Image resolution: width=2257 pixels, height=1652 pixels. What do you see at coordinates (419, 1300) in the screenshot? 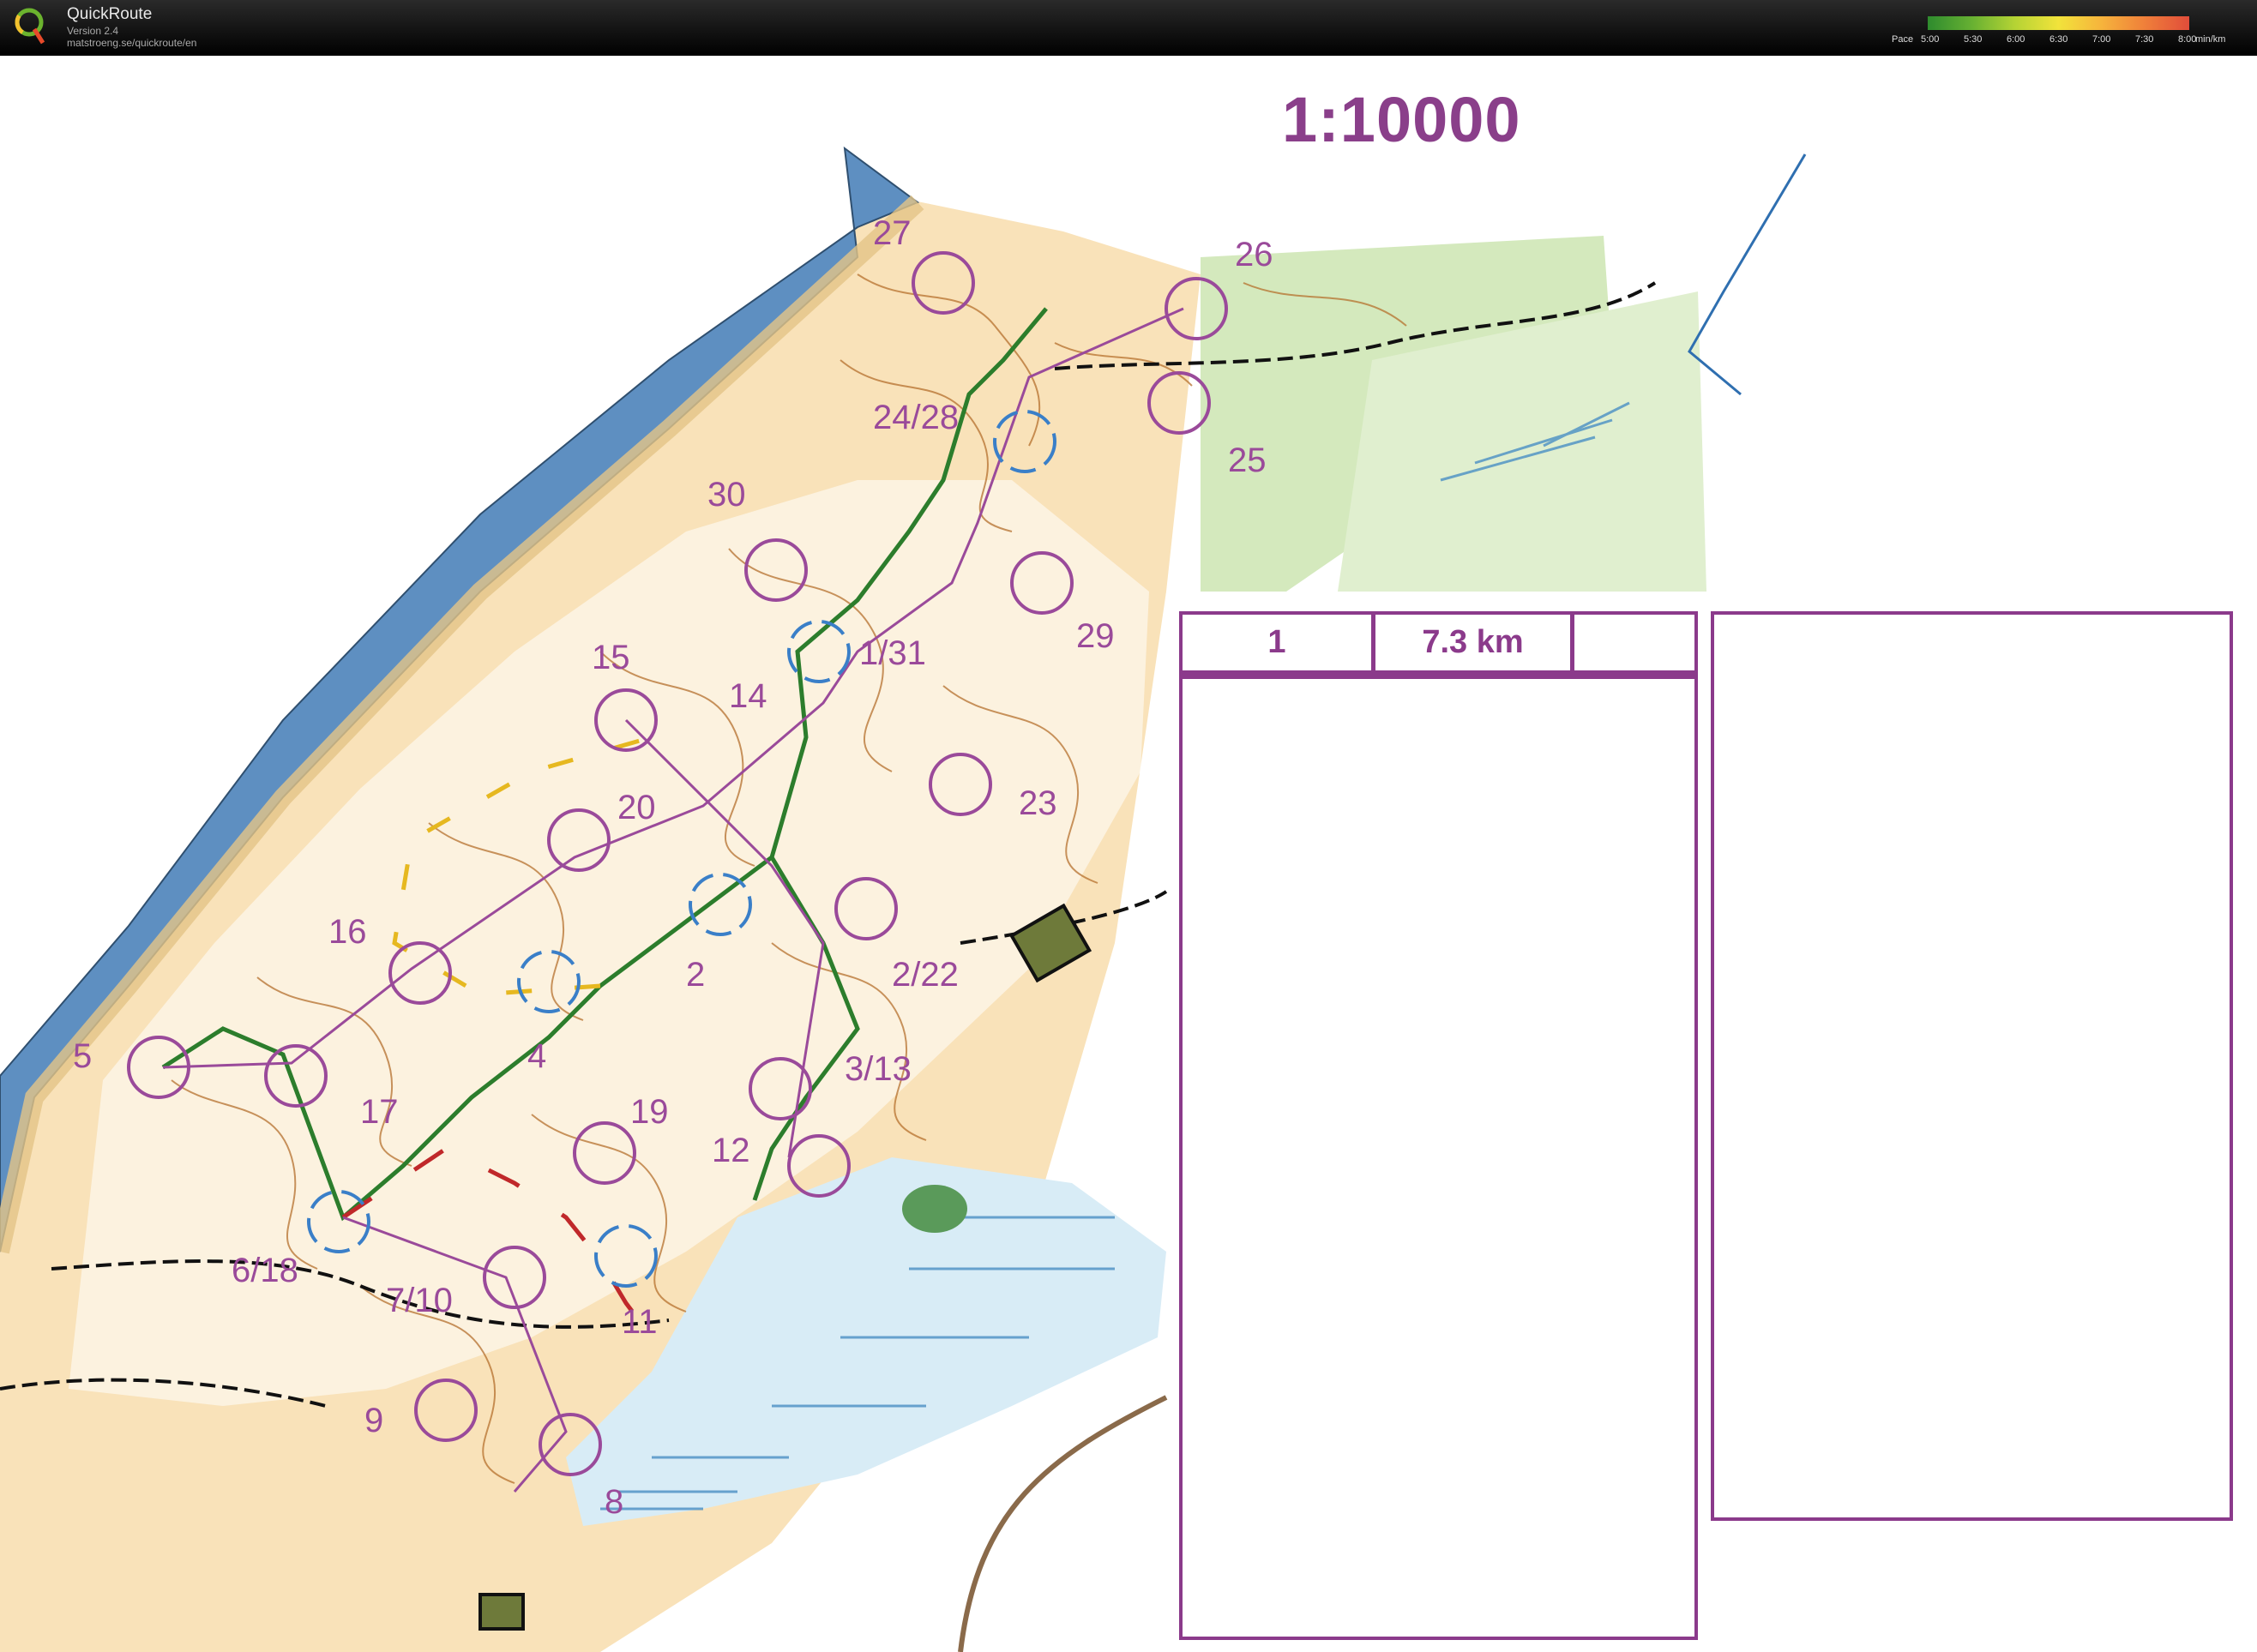
I see `control-label: 7/10` at bounding box center [419, 1300].